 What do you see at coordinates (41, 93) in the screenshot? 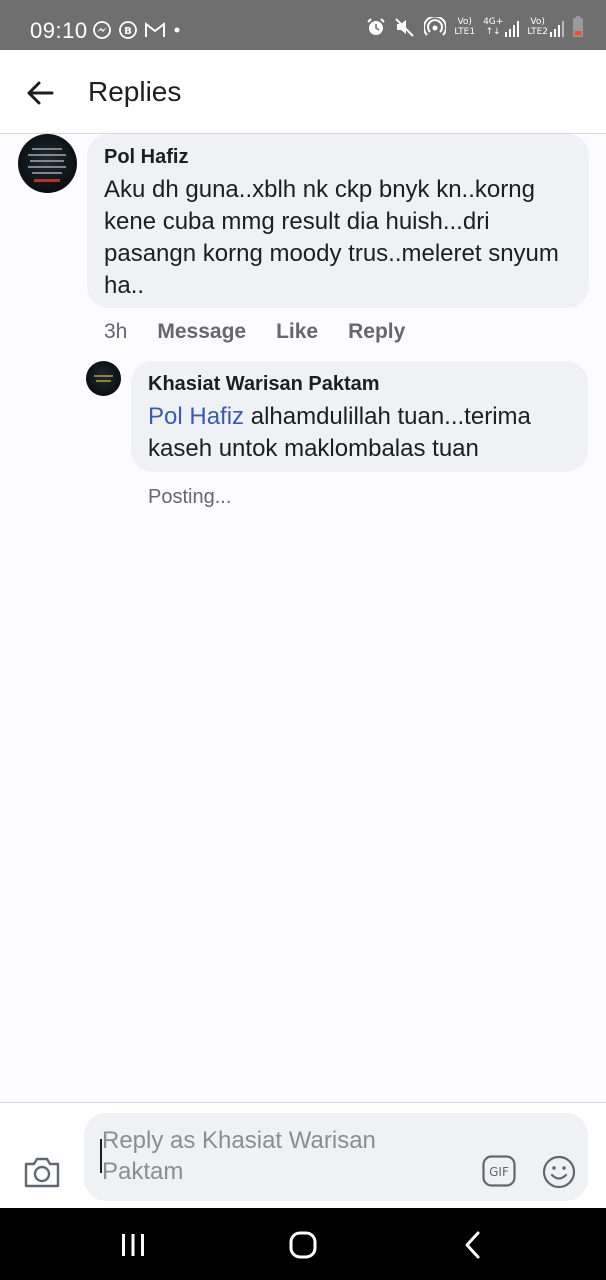
I see `back-arrow-icon` at bounding box center [41, 93].